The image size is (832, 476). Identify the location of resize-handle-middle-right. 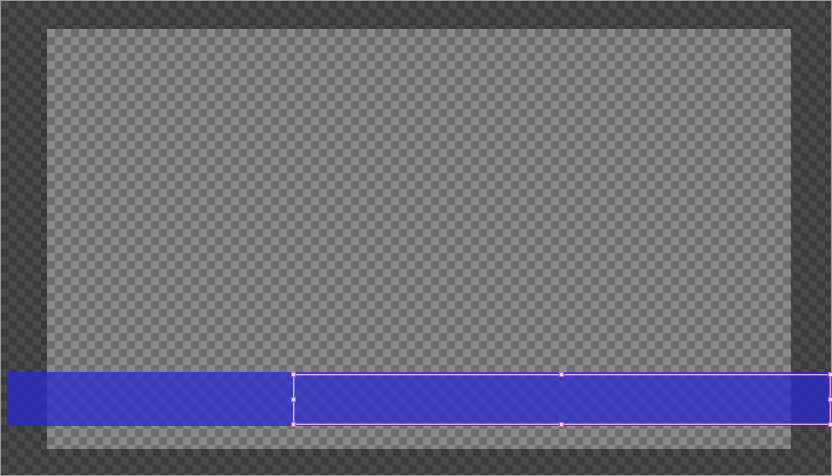
(830, 399).